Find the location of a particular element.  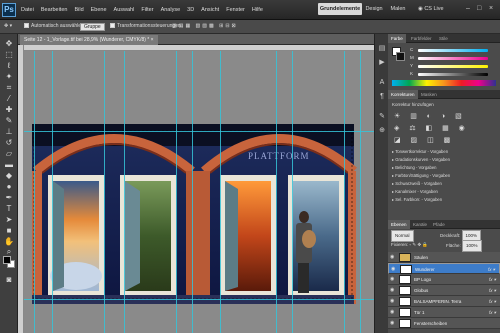

blur-icon: ◆ is located at coordinates (9, 175).